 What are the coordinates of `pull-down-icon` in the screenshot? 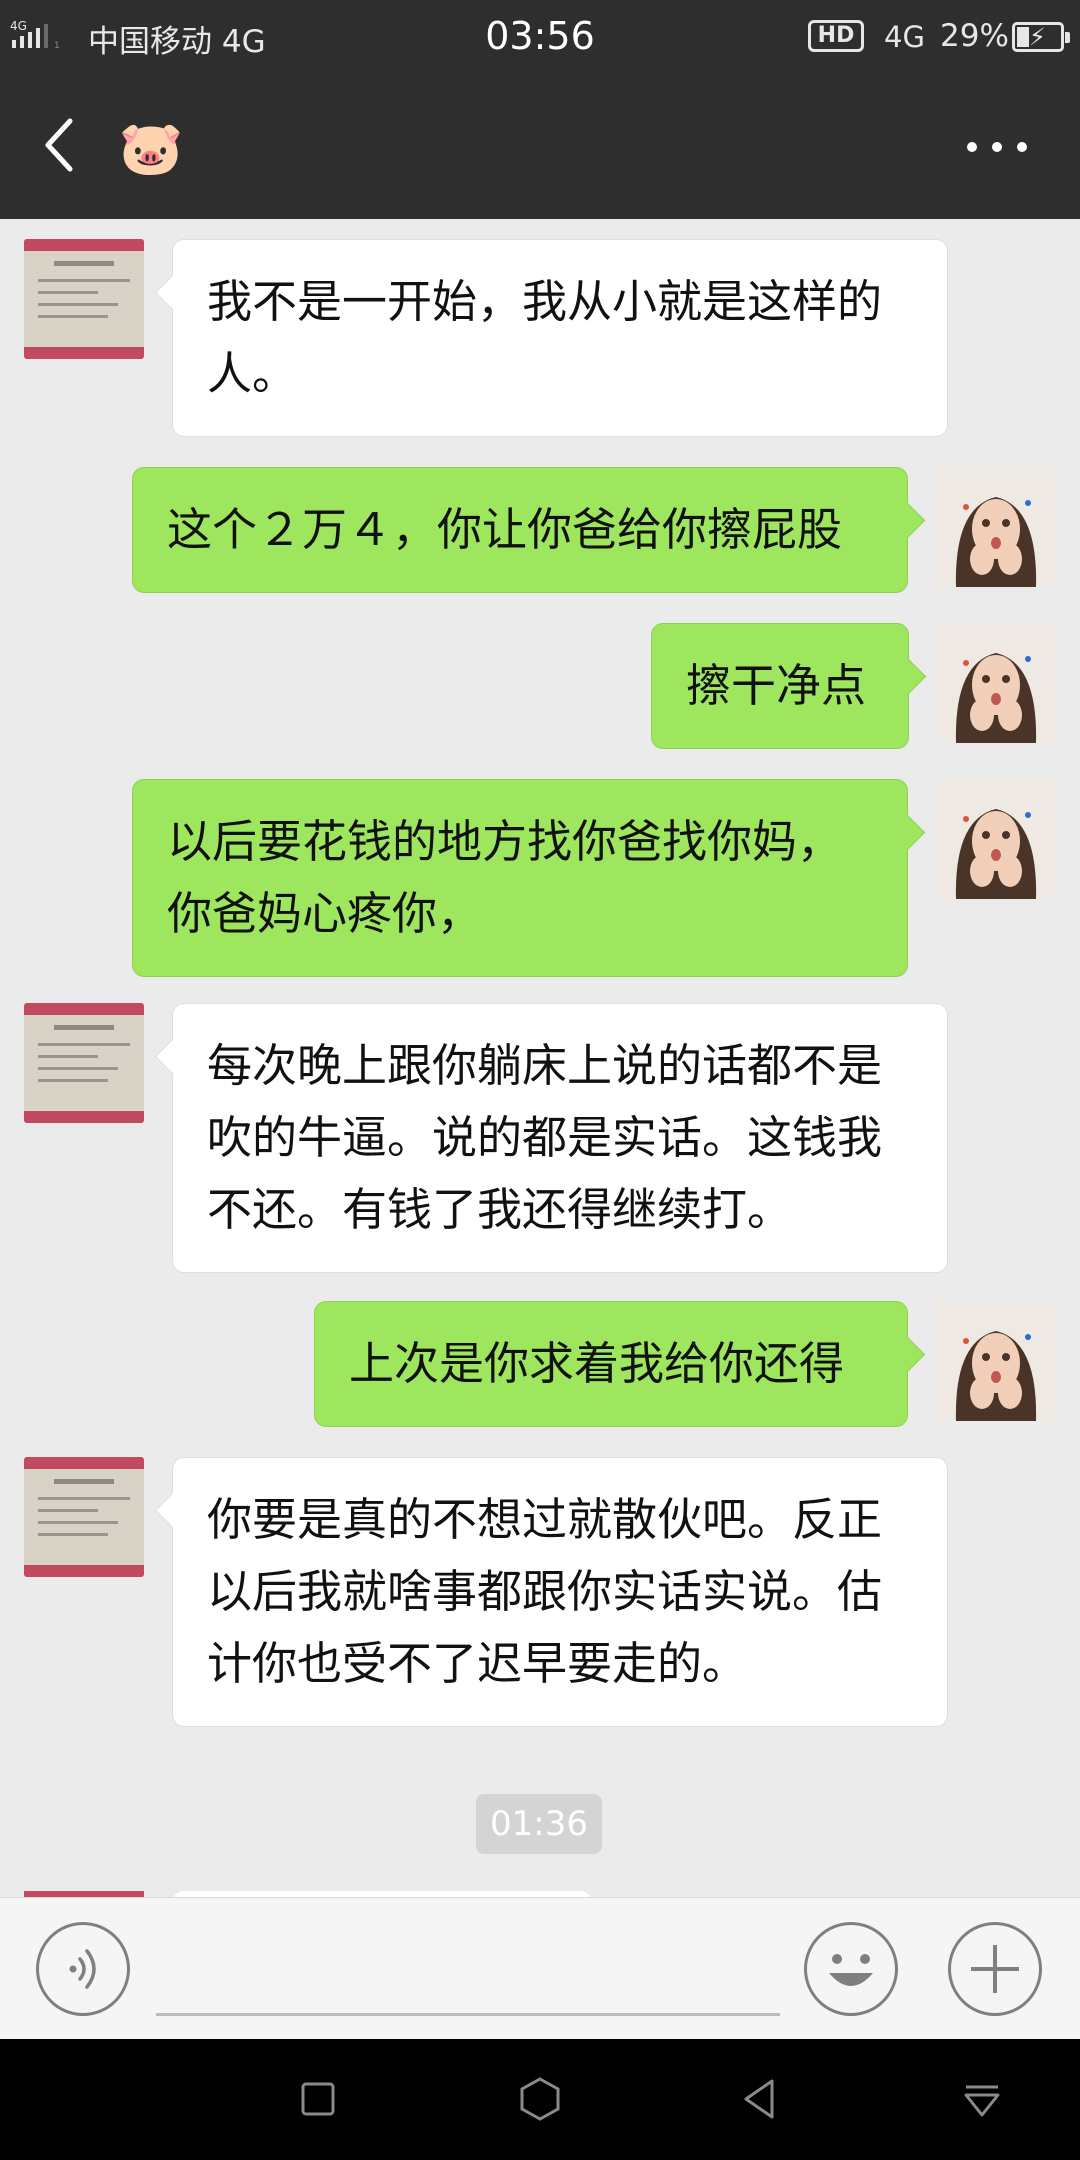 It's located at (982, 2099).